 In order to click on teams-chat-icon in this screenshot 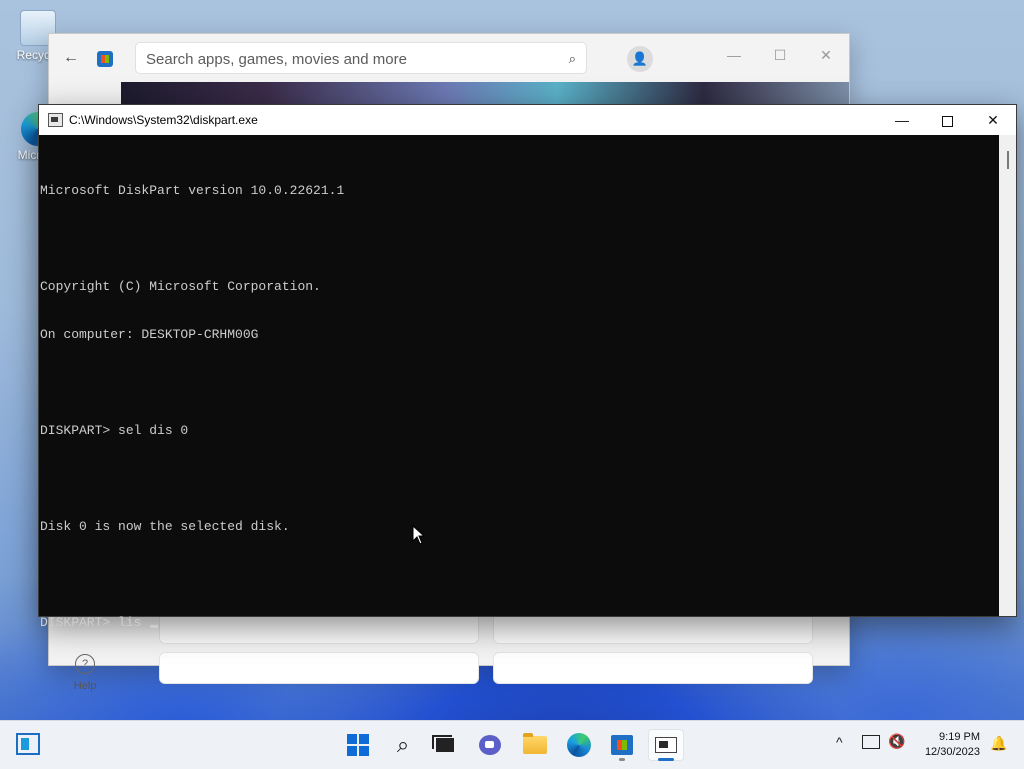, I will do `click(490, 745)`.